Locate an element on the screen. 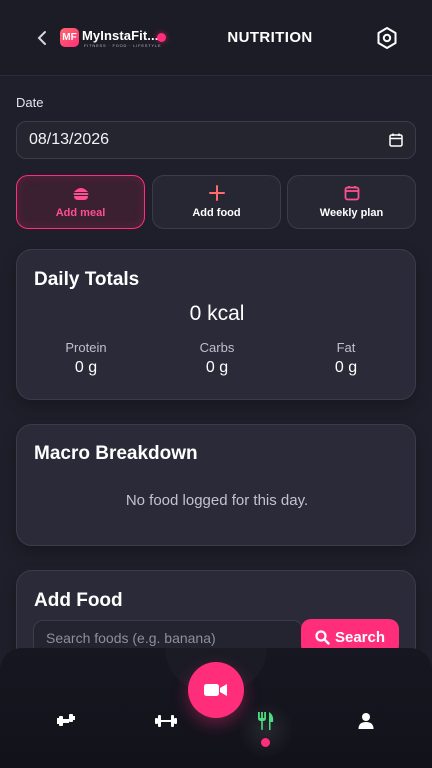 The image size is (432, 768). video-call-button is located at coordinates (216, 690).